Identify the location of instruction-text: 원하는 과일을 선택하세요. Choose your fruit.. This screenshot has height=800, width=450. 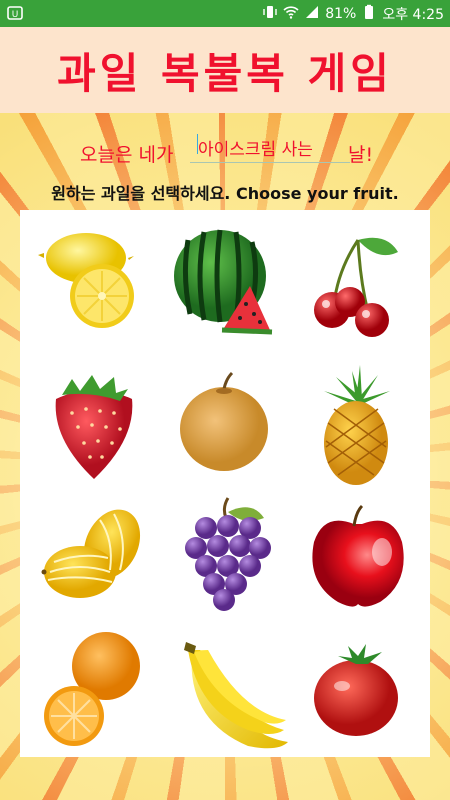
(225, 193).